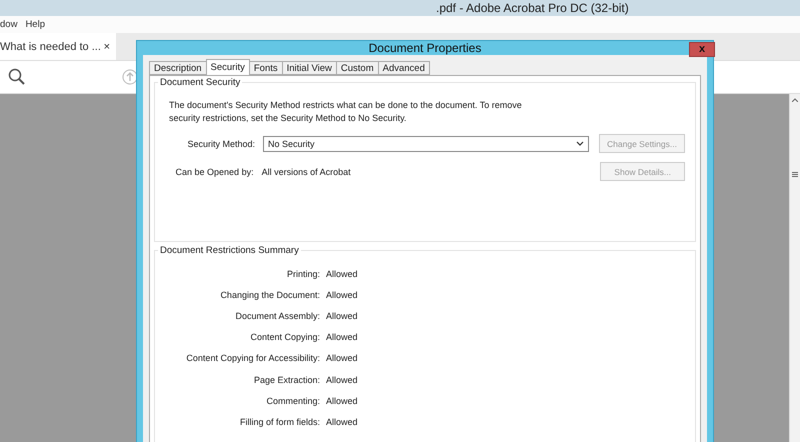 This screenshot has height=442, width=800. I want to click on window-title: .pdf - Adobe Acrobat Pro DC (32-bit), so click(532, 8).